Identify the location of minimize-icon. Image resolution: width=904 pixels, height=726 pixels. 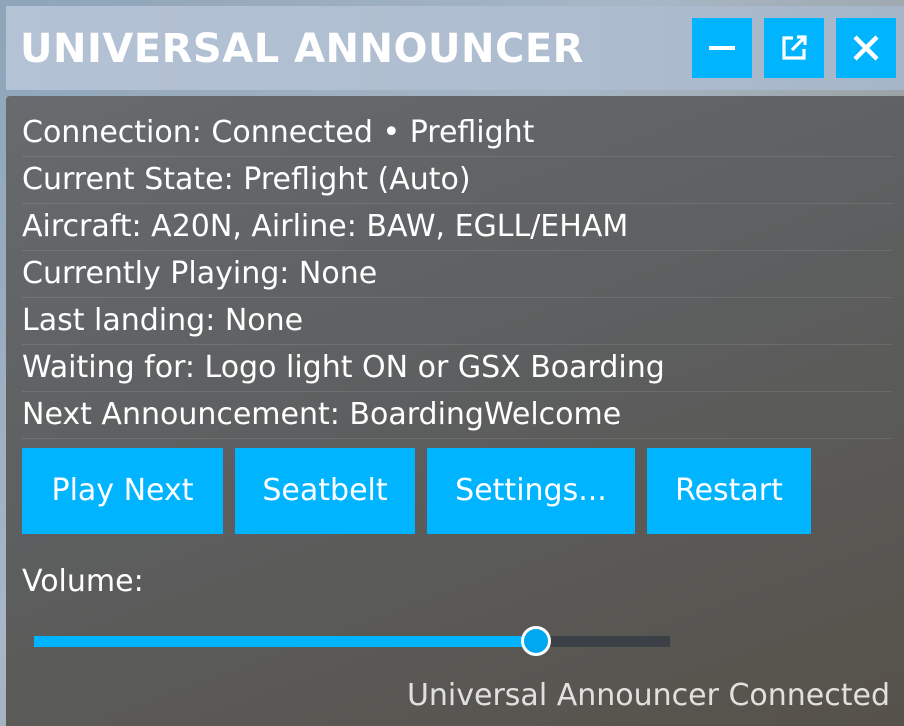
(722, 48).